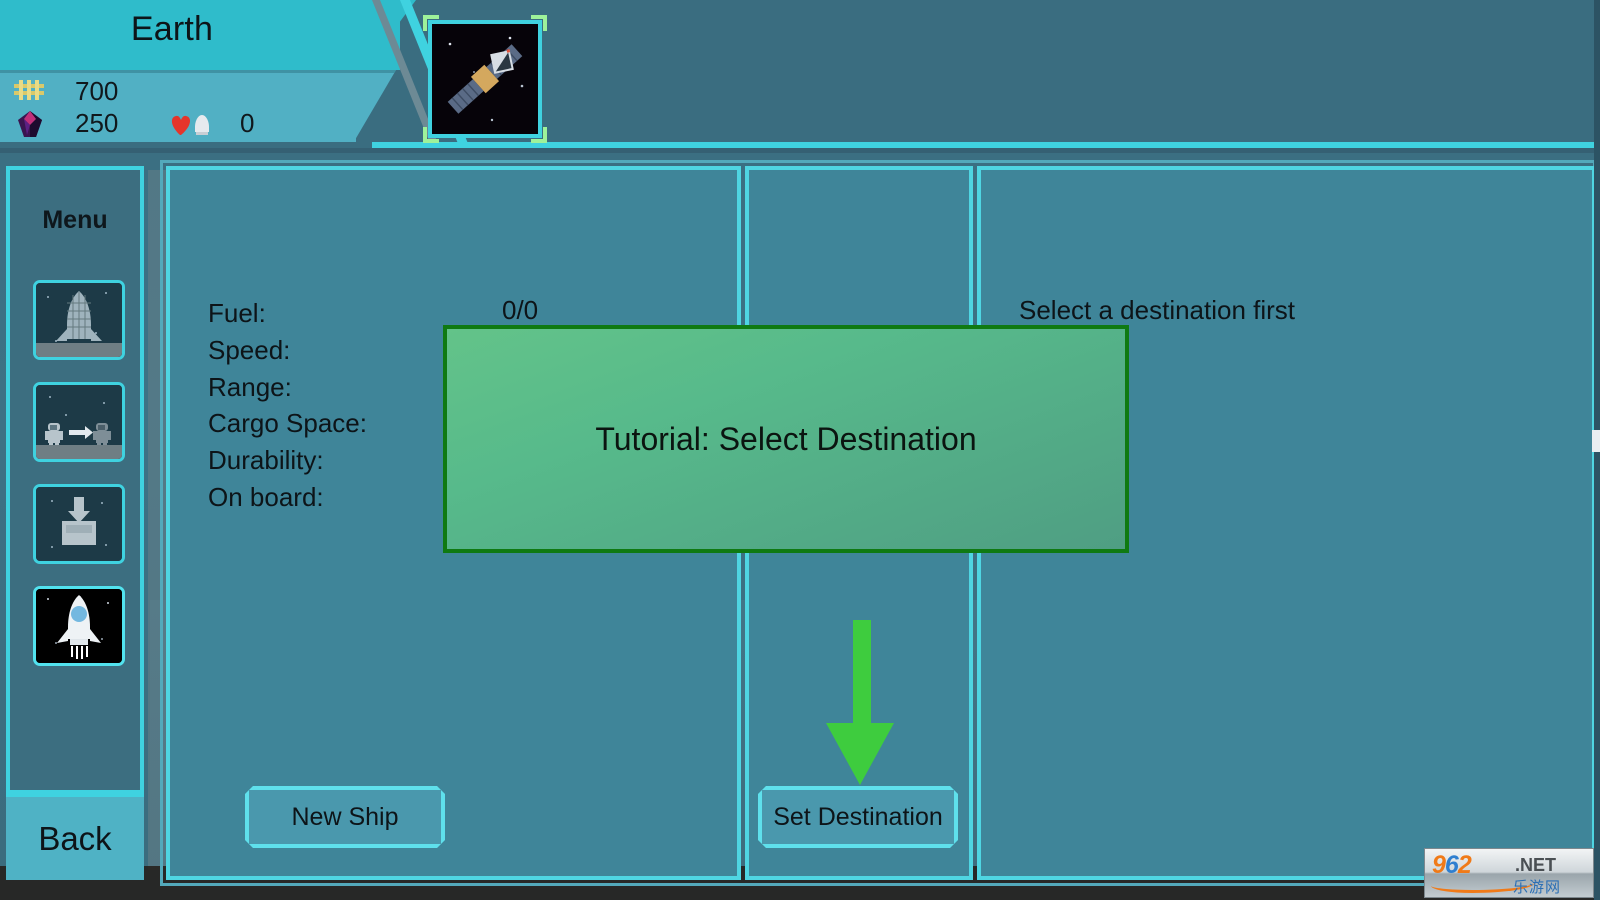 This screenshot has height=900, width=1600. I want to click on tutorial-arrow, so click(860, 702).